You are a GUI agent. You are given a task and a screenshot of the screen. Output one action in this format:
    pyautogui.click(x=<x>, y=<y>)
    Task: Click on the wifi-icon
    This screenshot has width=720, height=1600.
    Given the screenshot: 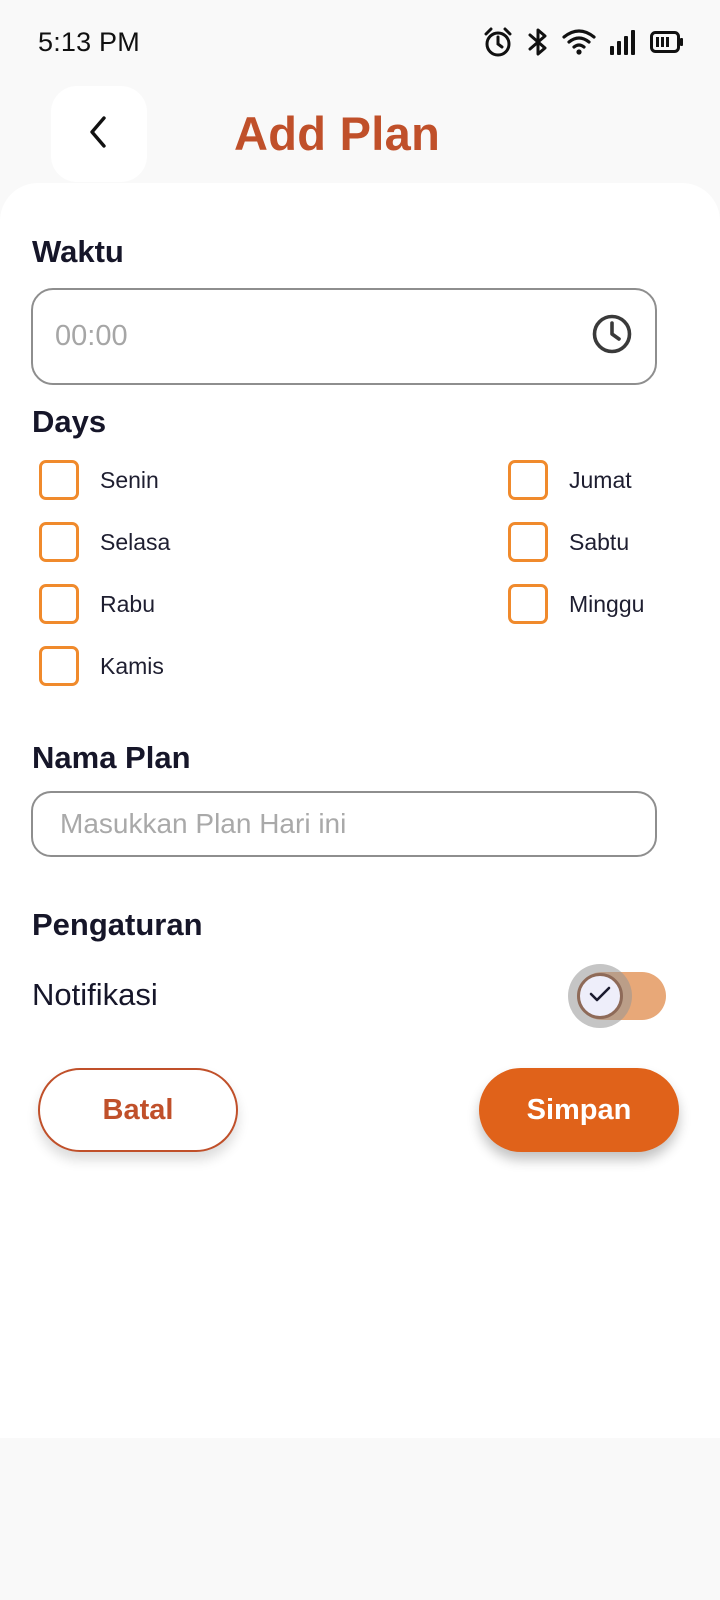 What is the action you would take?
    pyautogui.click(x=579, y=42)
    